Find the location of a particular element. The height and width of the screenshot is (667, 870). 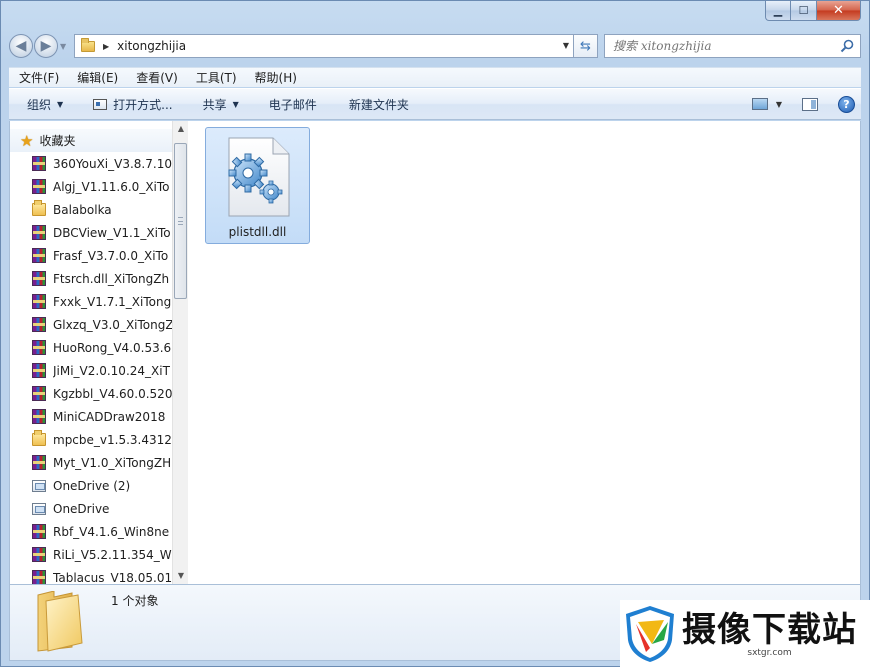

nav-item-label: Frasf_V3.7.0.0_XiTo is located at coordinates (111, 255).